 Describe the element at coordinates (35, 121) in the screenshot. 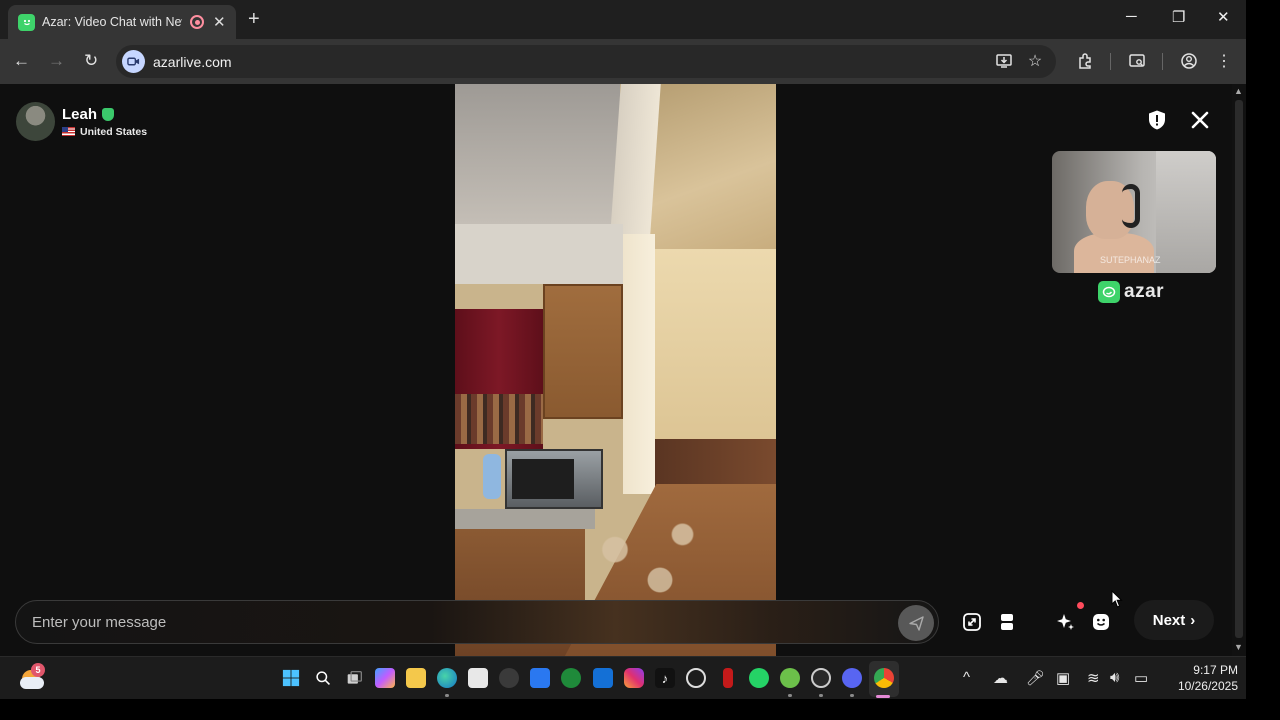

I see `avatar` at that location.